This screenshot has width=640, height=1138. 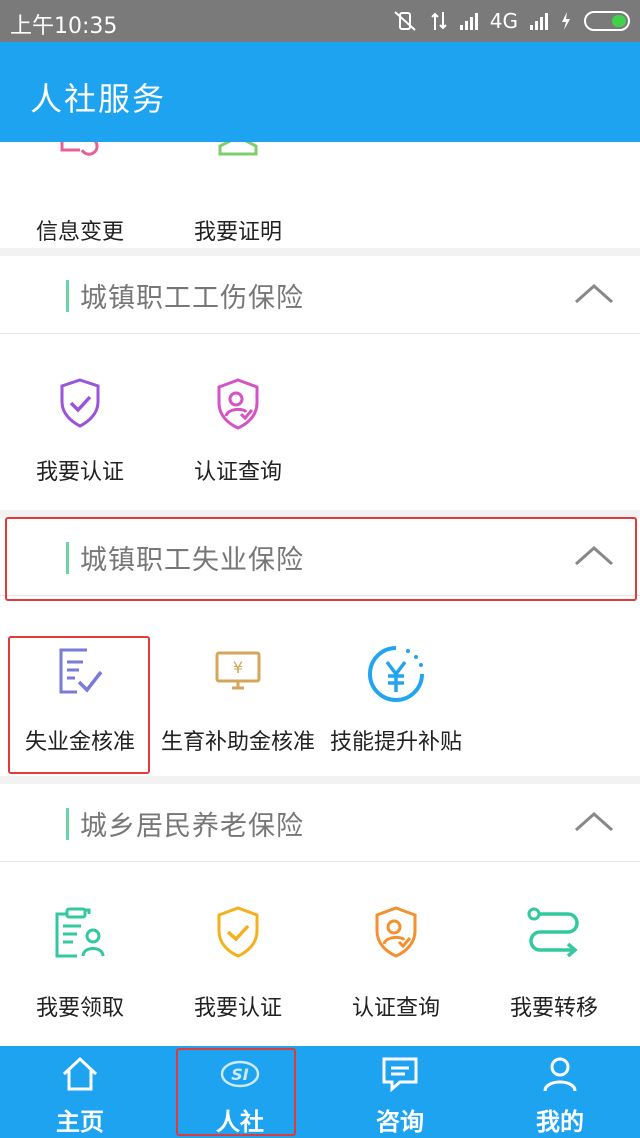 What do you see at coordinates (439, 21) in the screenshot?
I see `data-transfer-icon` at bounding box center [439, 21].